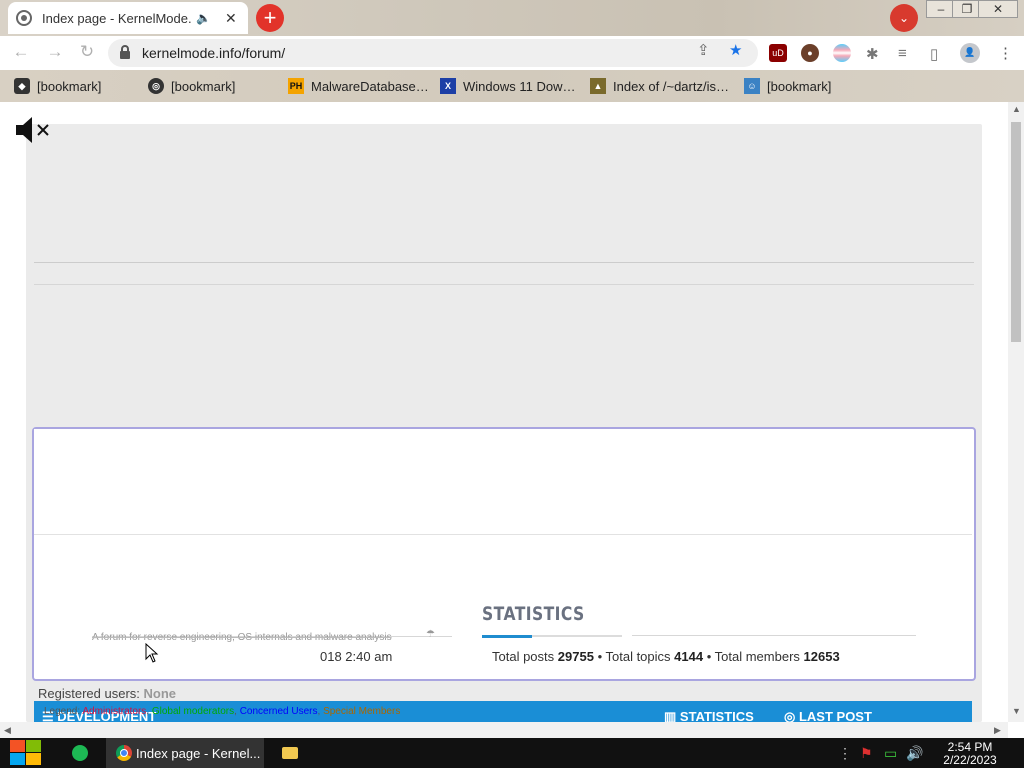  Describe the element at coordinates (904, 18) in the screenshot. I see `tab-search-button: ⌄` at that location.